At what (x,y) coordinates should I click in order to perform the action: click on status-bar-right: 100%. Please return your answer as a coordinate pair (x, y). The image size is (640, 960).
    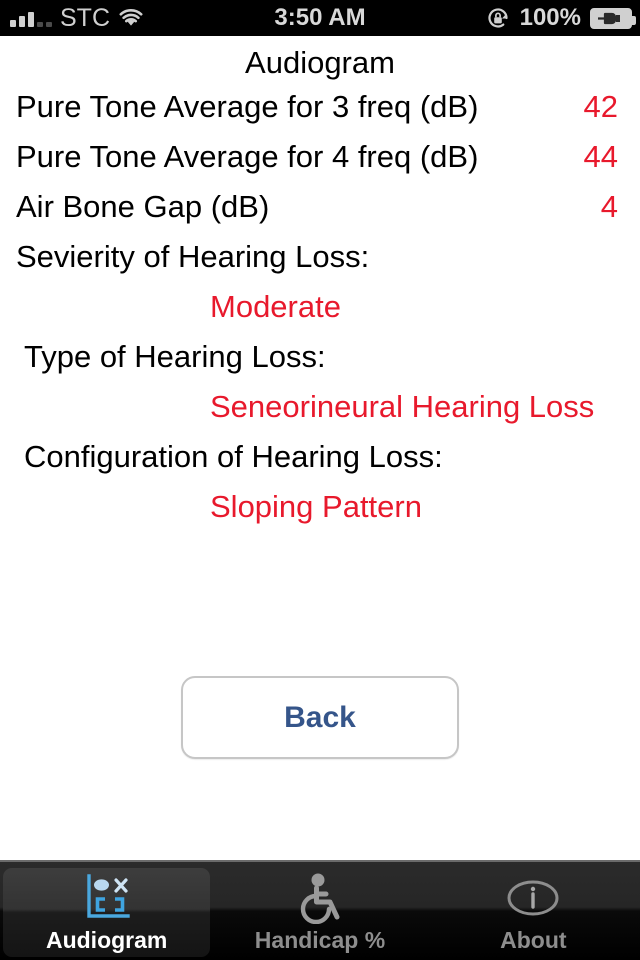
    Looking at the image, I should click on (560, 18).